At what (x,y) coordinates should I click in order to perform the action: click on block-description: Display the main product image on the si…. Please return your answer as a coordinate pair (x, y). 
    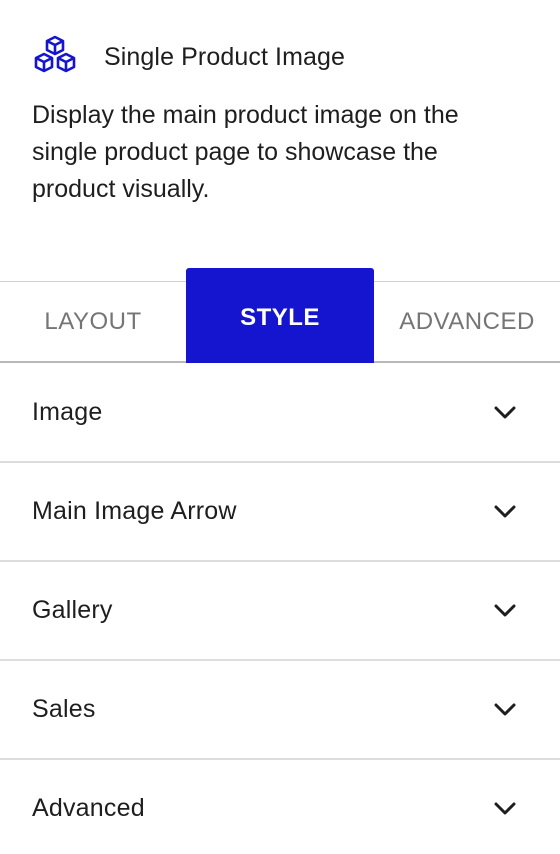
    Looking at the image, I should click on (245, 152).